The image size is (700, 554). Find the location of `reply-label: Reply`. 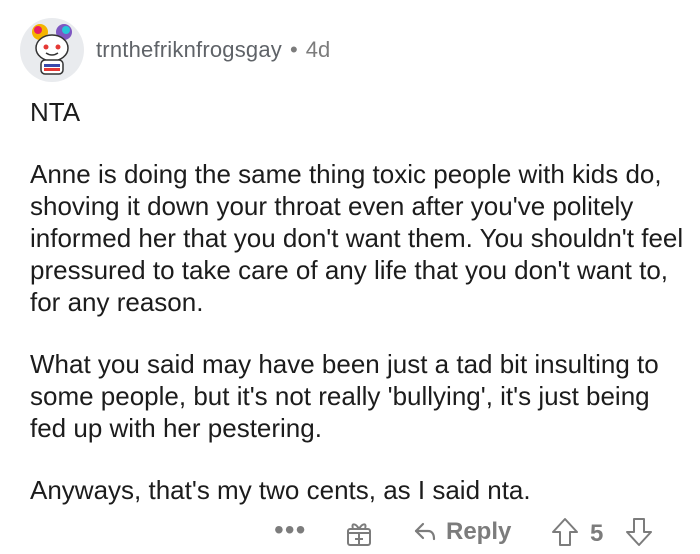

reply-label: Reply is located at coordinates (479, 531).